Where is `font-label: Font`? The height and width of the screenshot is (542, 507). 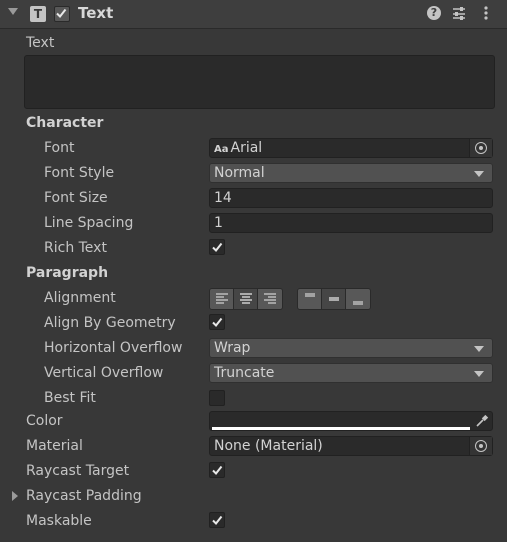
font-label: Font is located at coordinates (59, 148).